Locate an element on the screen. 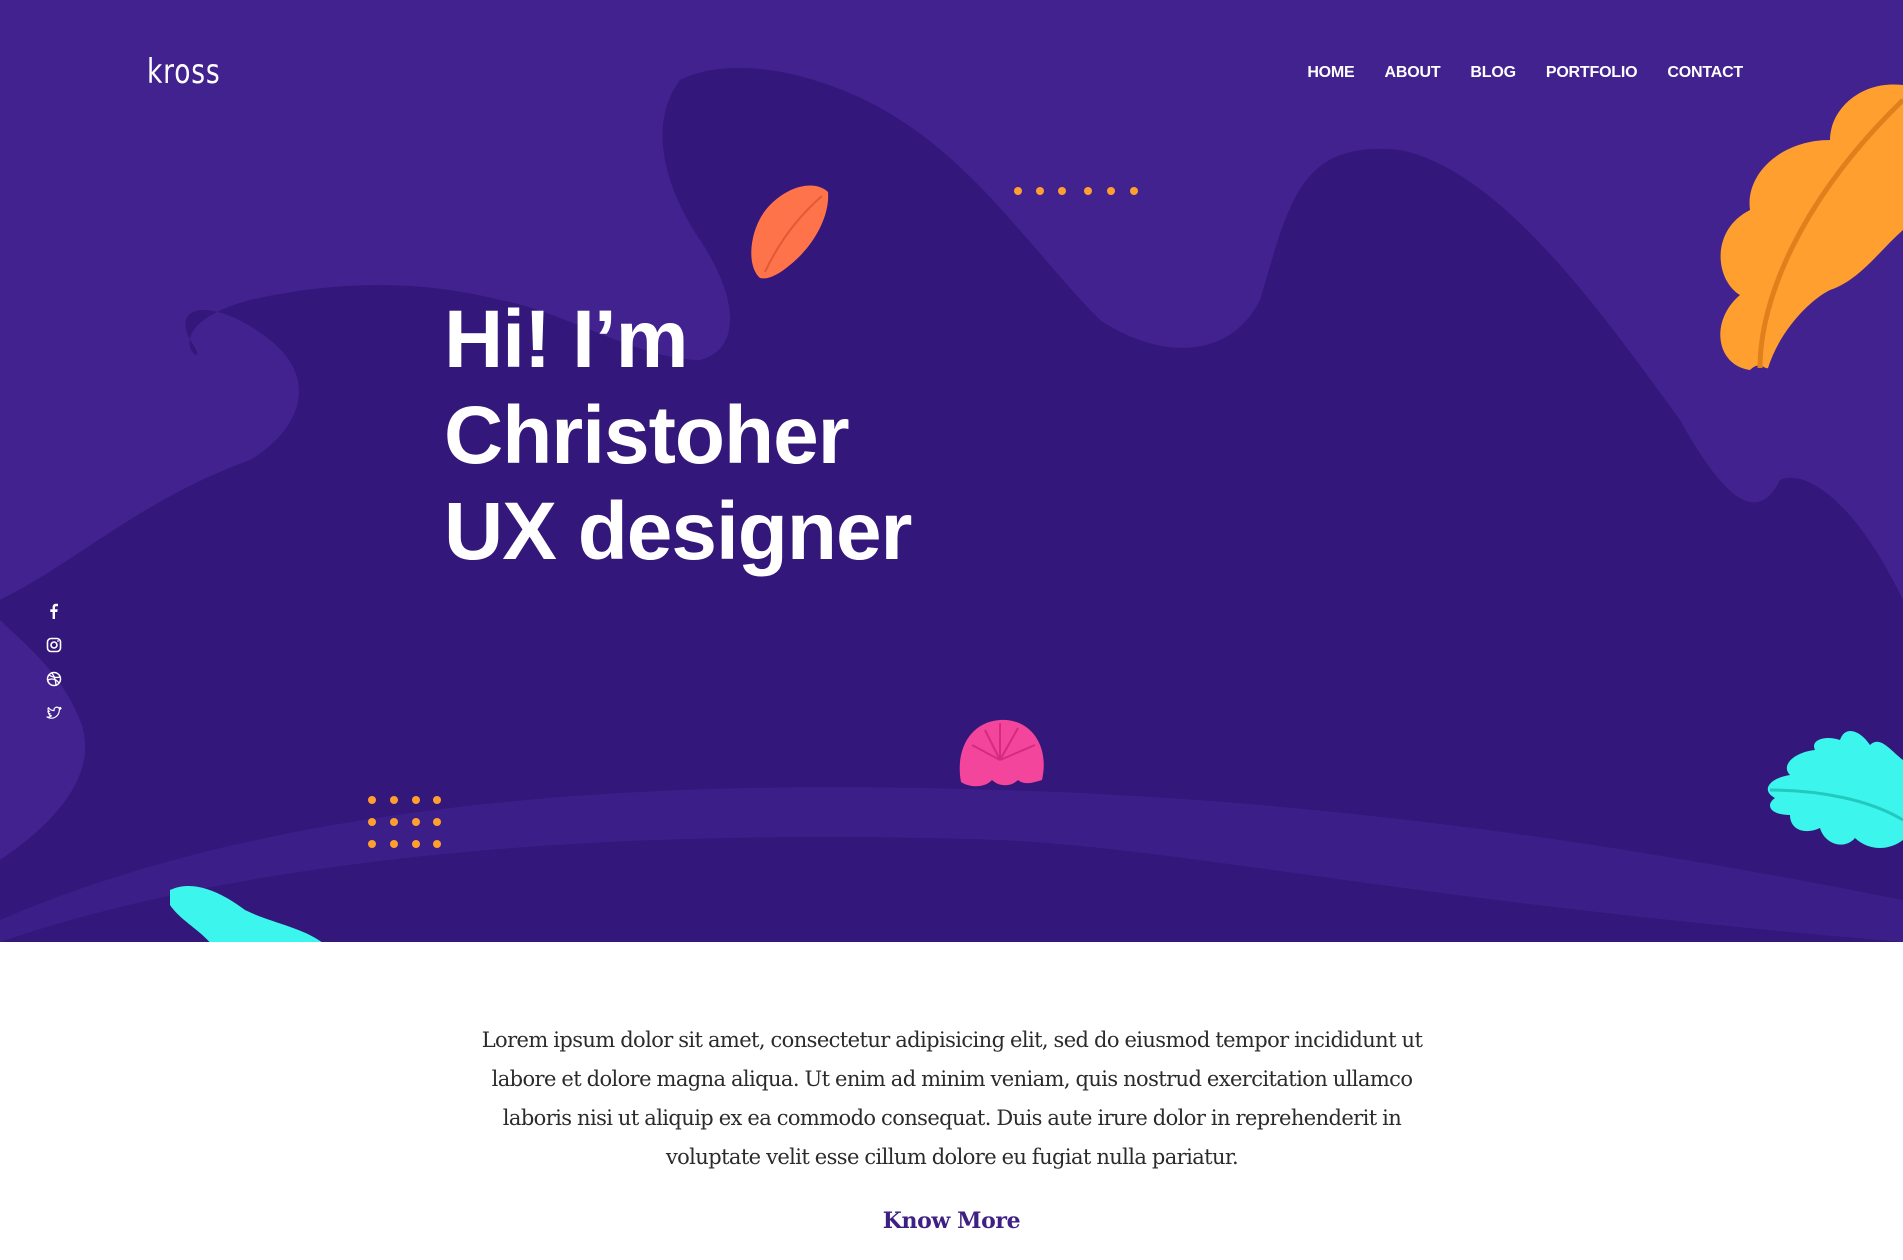 The width and height of the screenshot is (1903, 1260). dribbble-icon is located at coordinates (55, 679).